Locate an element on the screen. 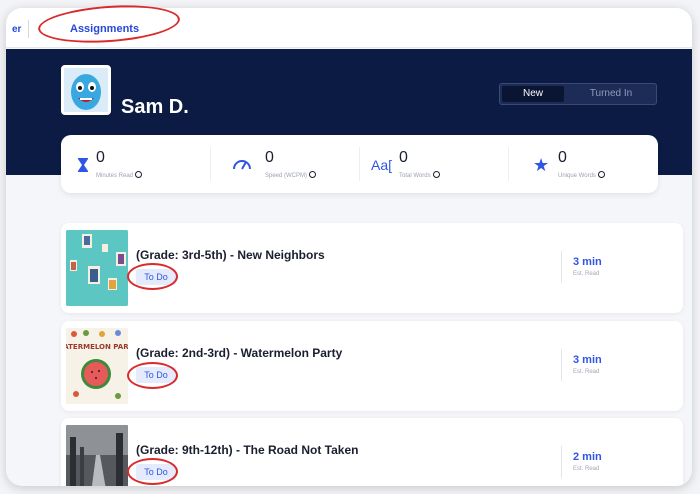  stat-label: Minutes Read is located at coordinates (119, 175).